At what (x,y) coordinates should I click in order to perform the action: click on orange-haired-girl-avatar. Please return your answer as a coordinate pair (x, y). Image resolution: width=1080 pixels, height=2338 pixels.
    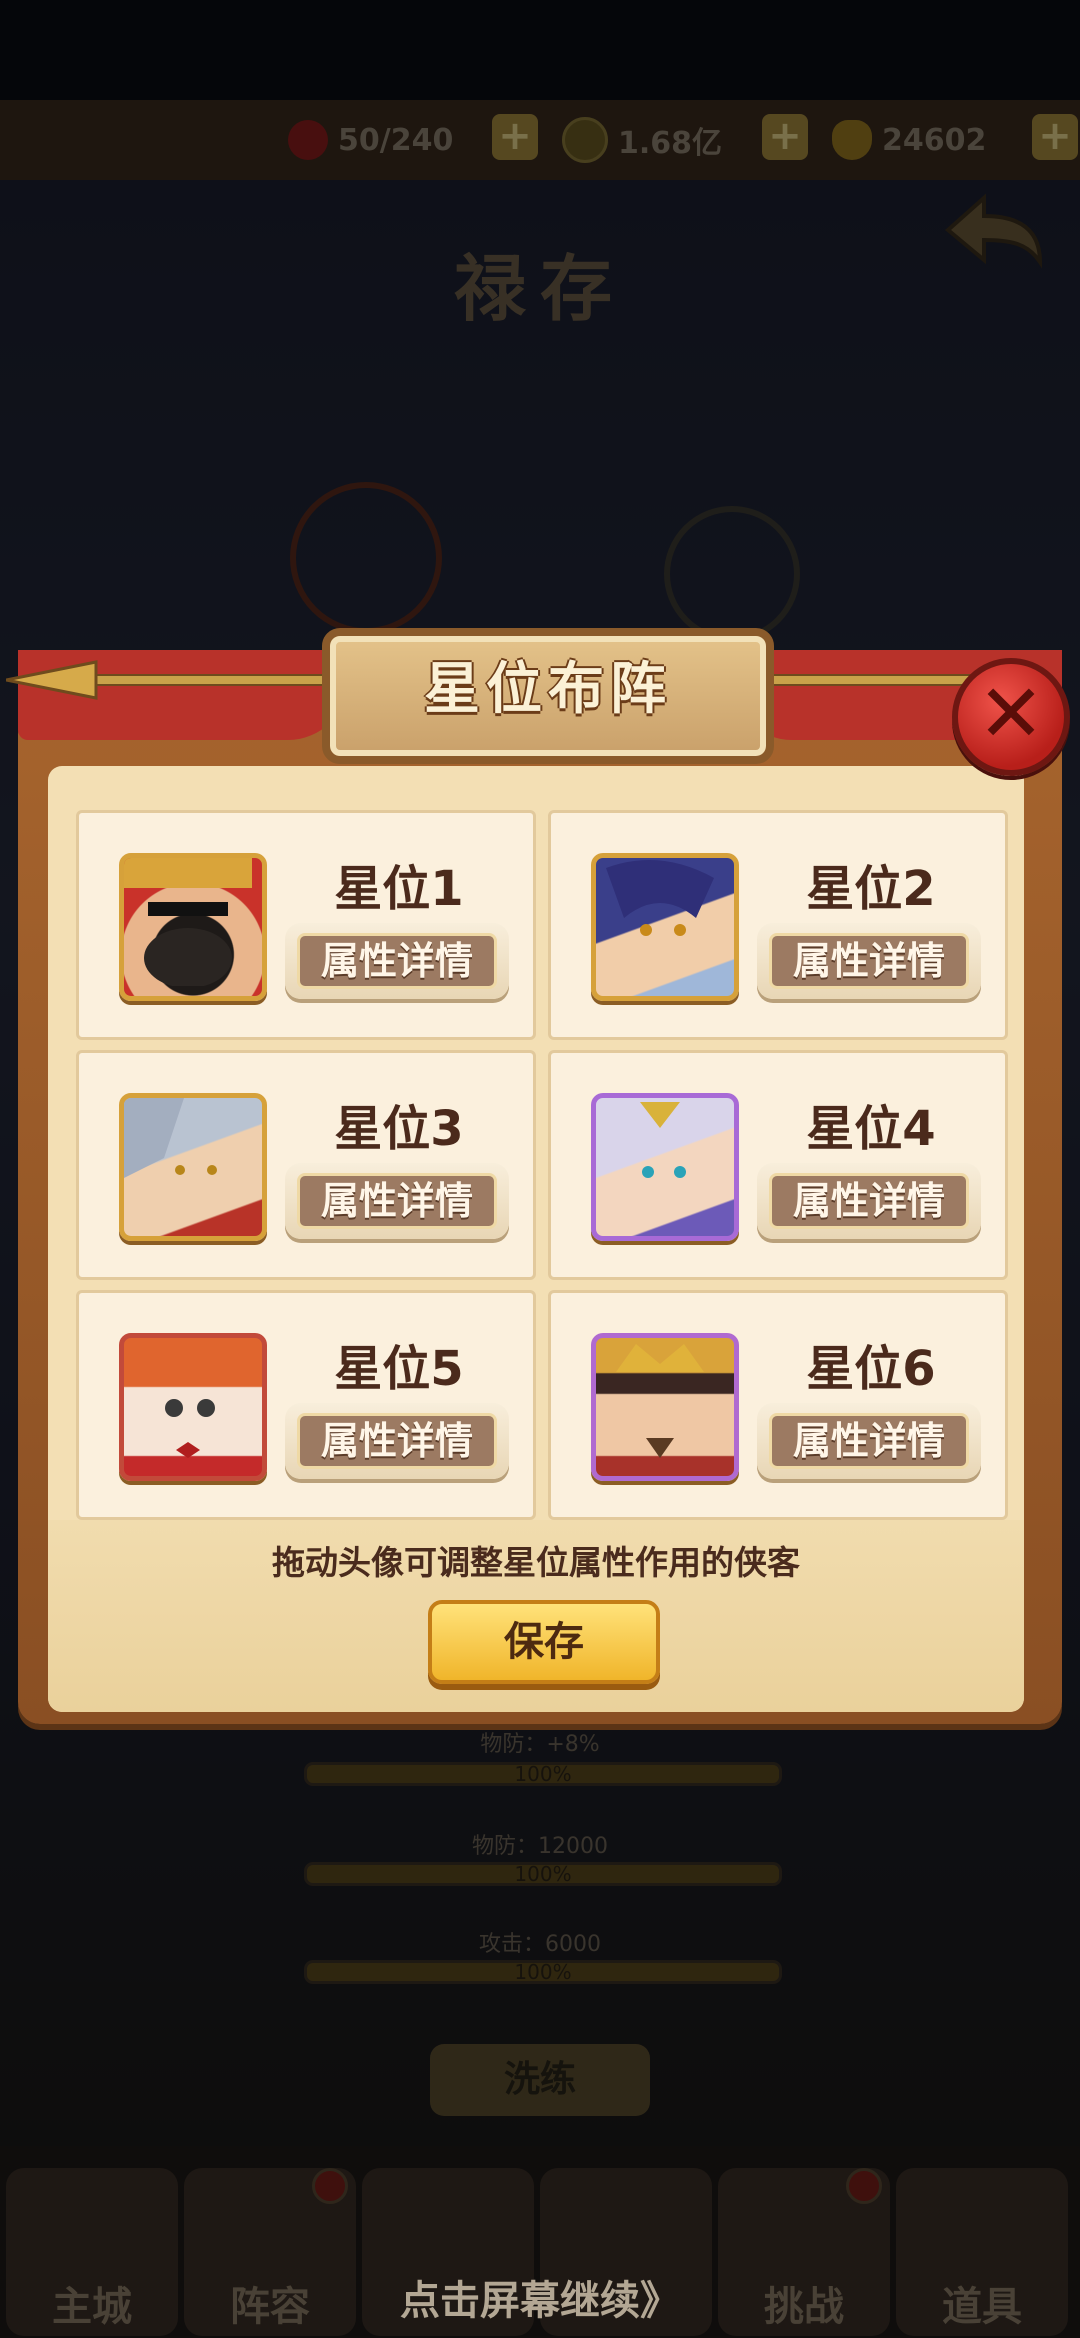
    Looking at the image, I should click on (193, 1407).